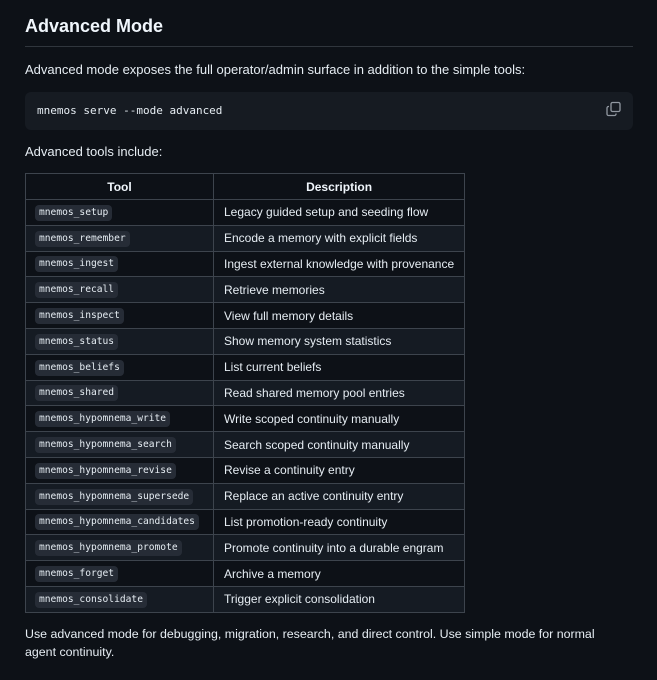 The image size is (657, 680). Describe the element at coordinates (339, 290) in the screenshot. I see `description-cell: Retrieve memories` at that location.